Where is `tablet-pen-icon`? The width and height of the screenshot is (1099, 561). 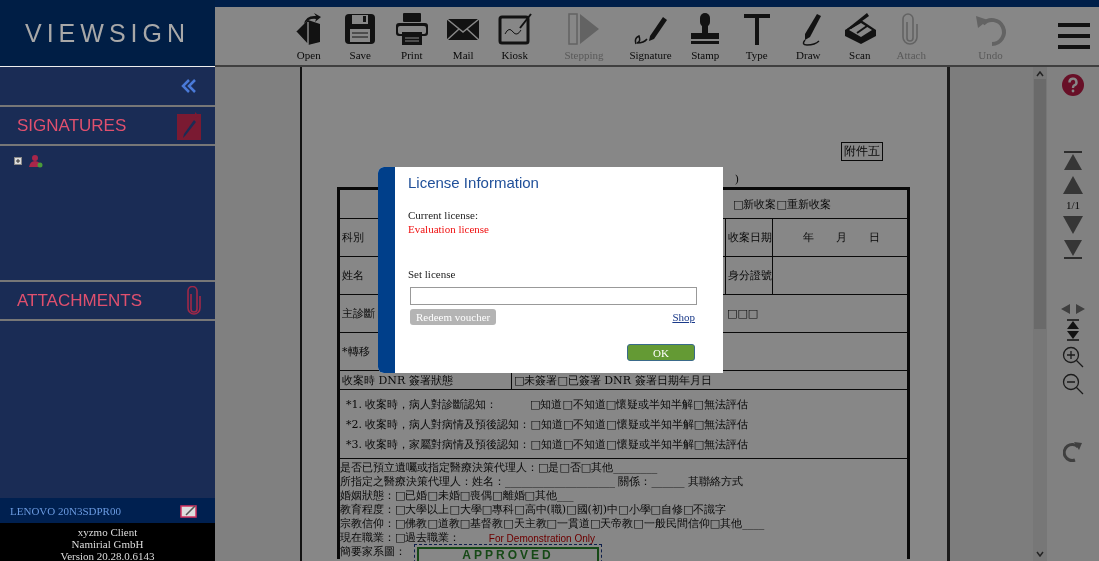
tablet-pen-icon is located at coordinates (514, 28).